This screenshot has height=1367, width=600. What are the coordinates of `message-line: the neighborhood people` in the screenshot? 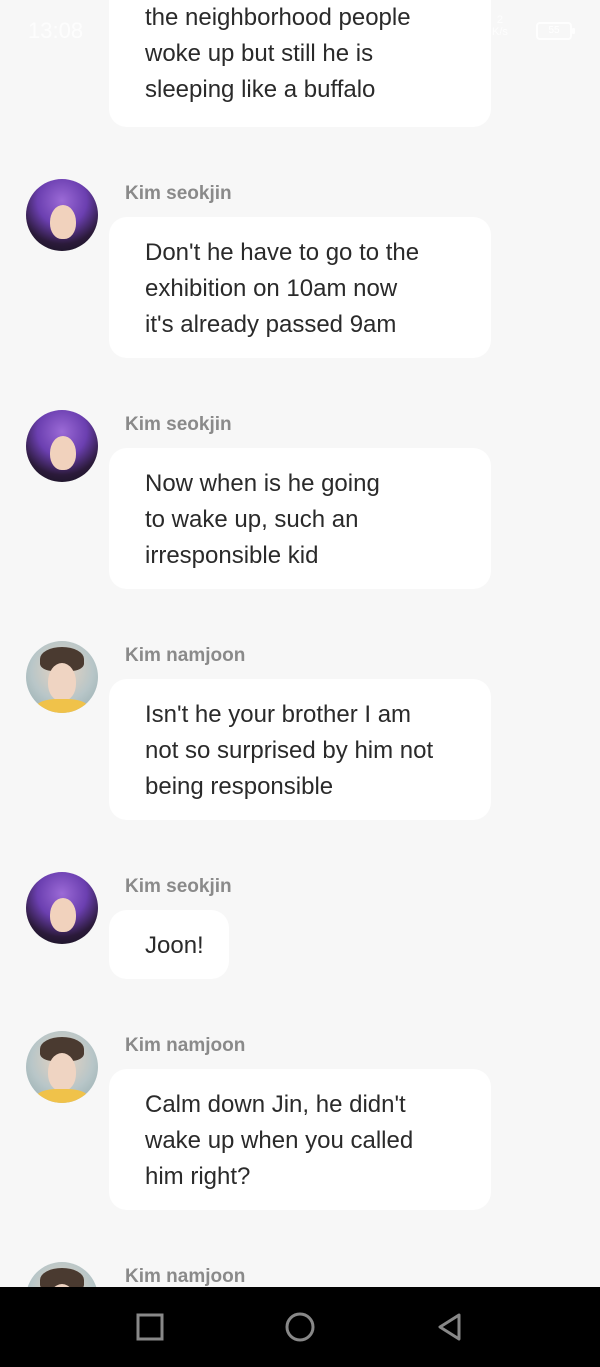 It's located at (278, 17).